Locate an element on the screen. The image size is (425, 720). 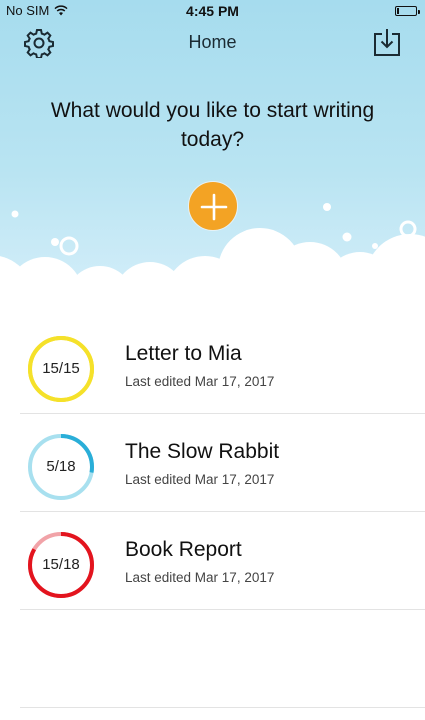
import-button is located at coordinates (387, 42).